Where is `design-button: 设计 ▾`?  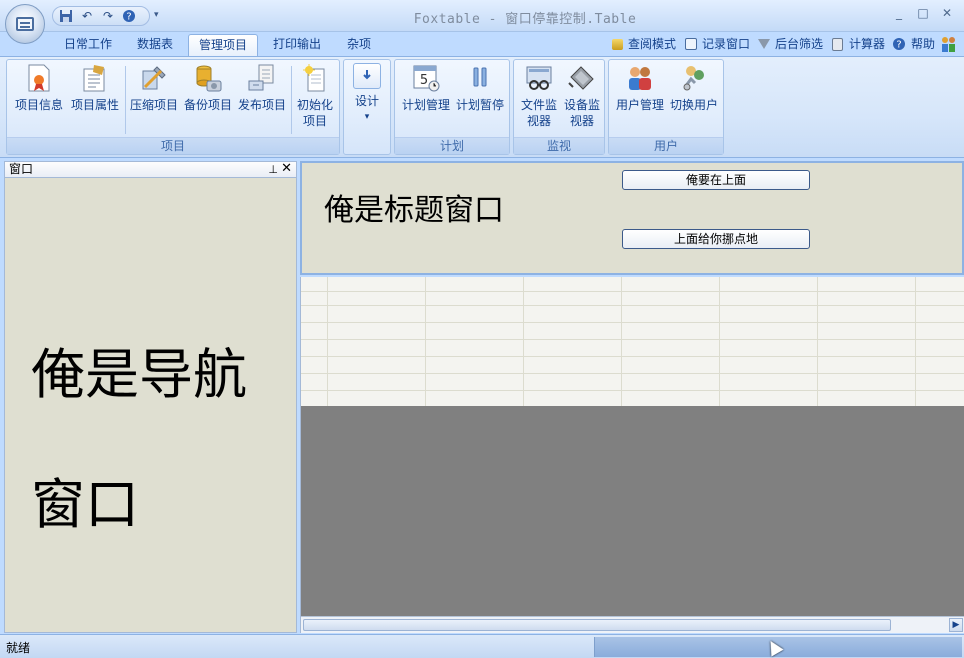 design-button: 设计 ▾ is located at coordinates (367, 94).